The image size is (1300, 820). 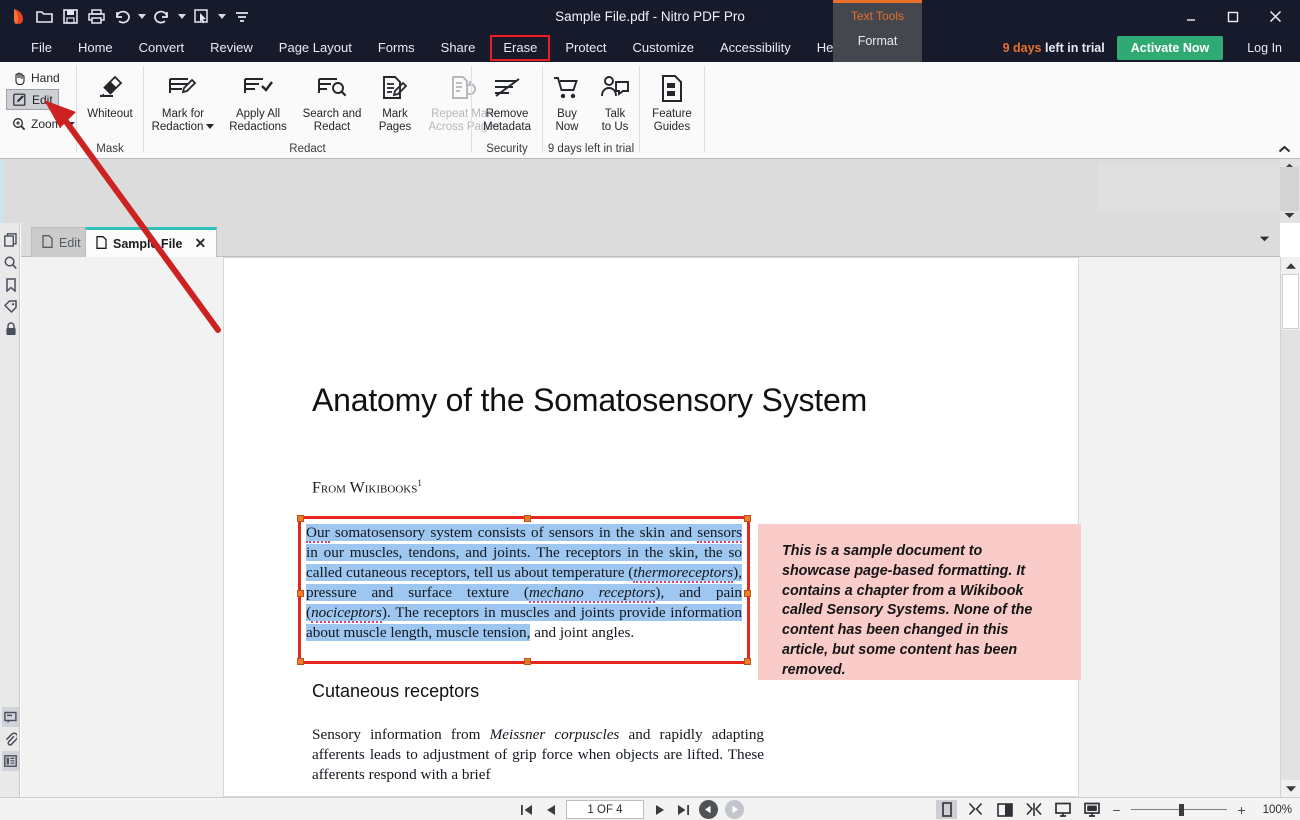 I want to click on zoom-out-button: −, so click(x=1116, y=810).